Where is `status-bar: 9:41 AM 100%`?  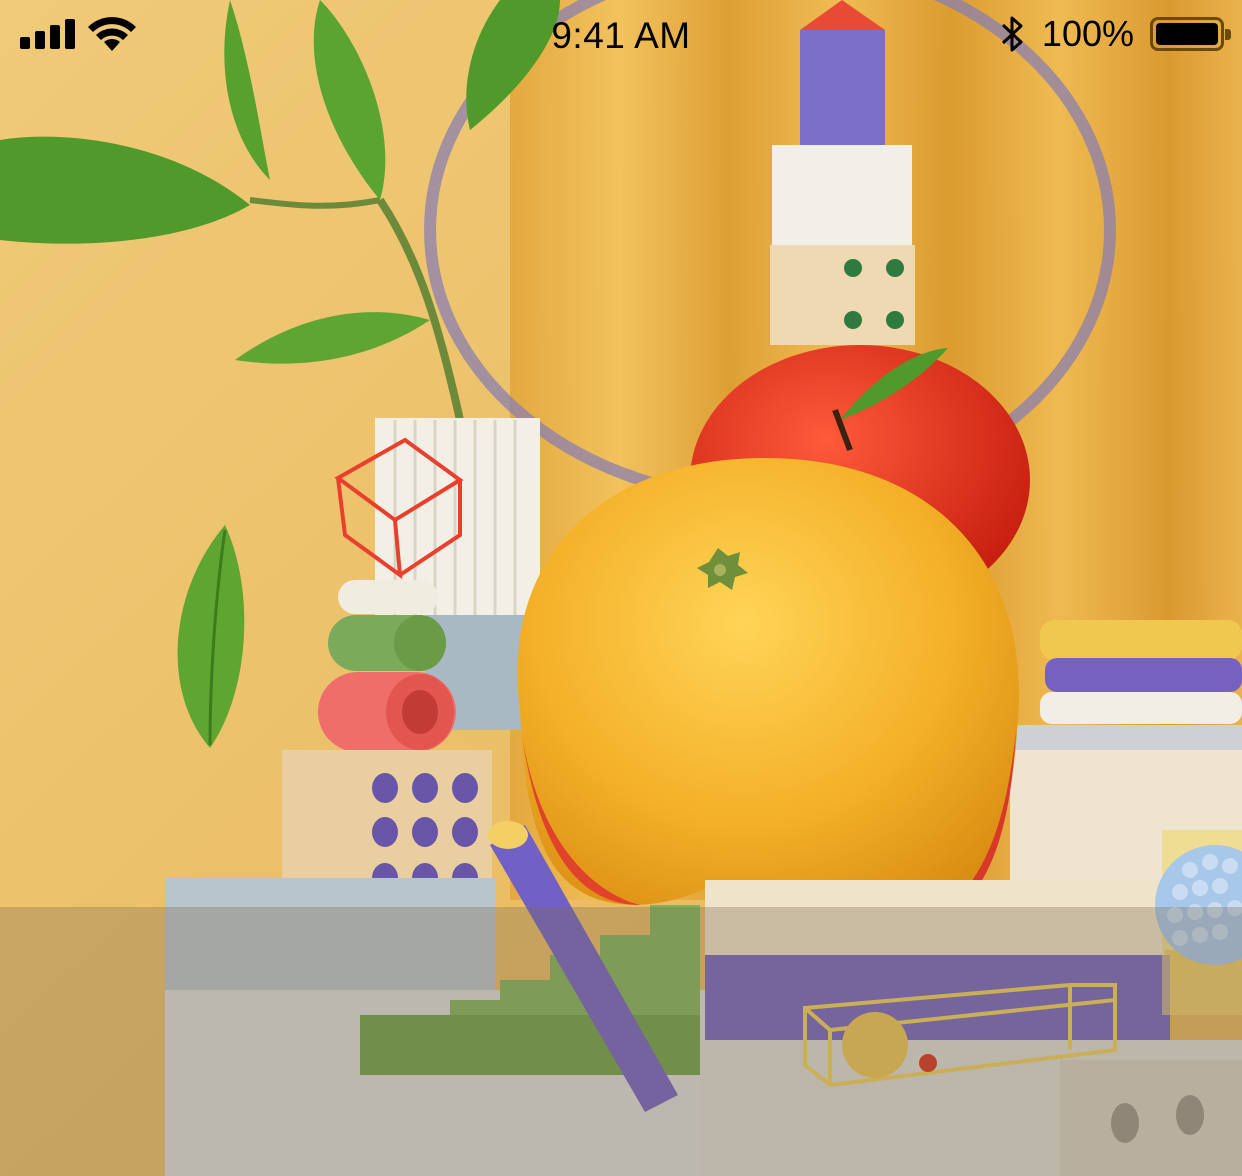 status-bar: 9:41 AM 100% is located at coordinates (621, 36).